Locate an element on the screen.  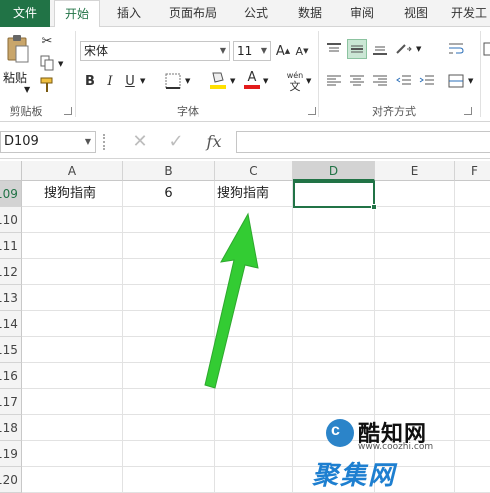
watermark-url: www.coozhi.com is located at coordinates (396, 447).